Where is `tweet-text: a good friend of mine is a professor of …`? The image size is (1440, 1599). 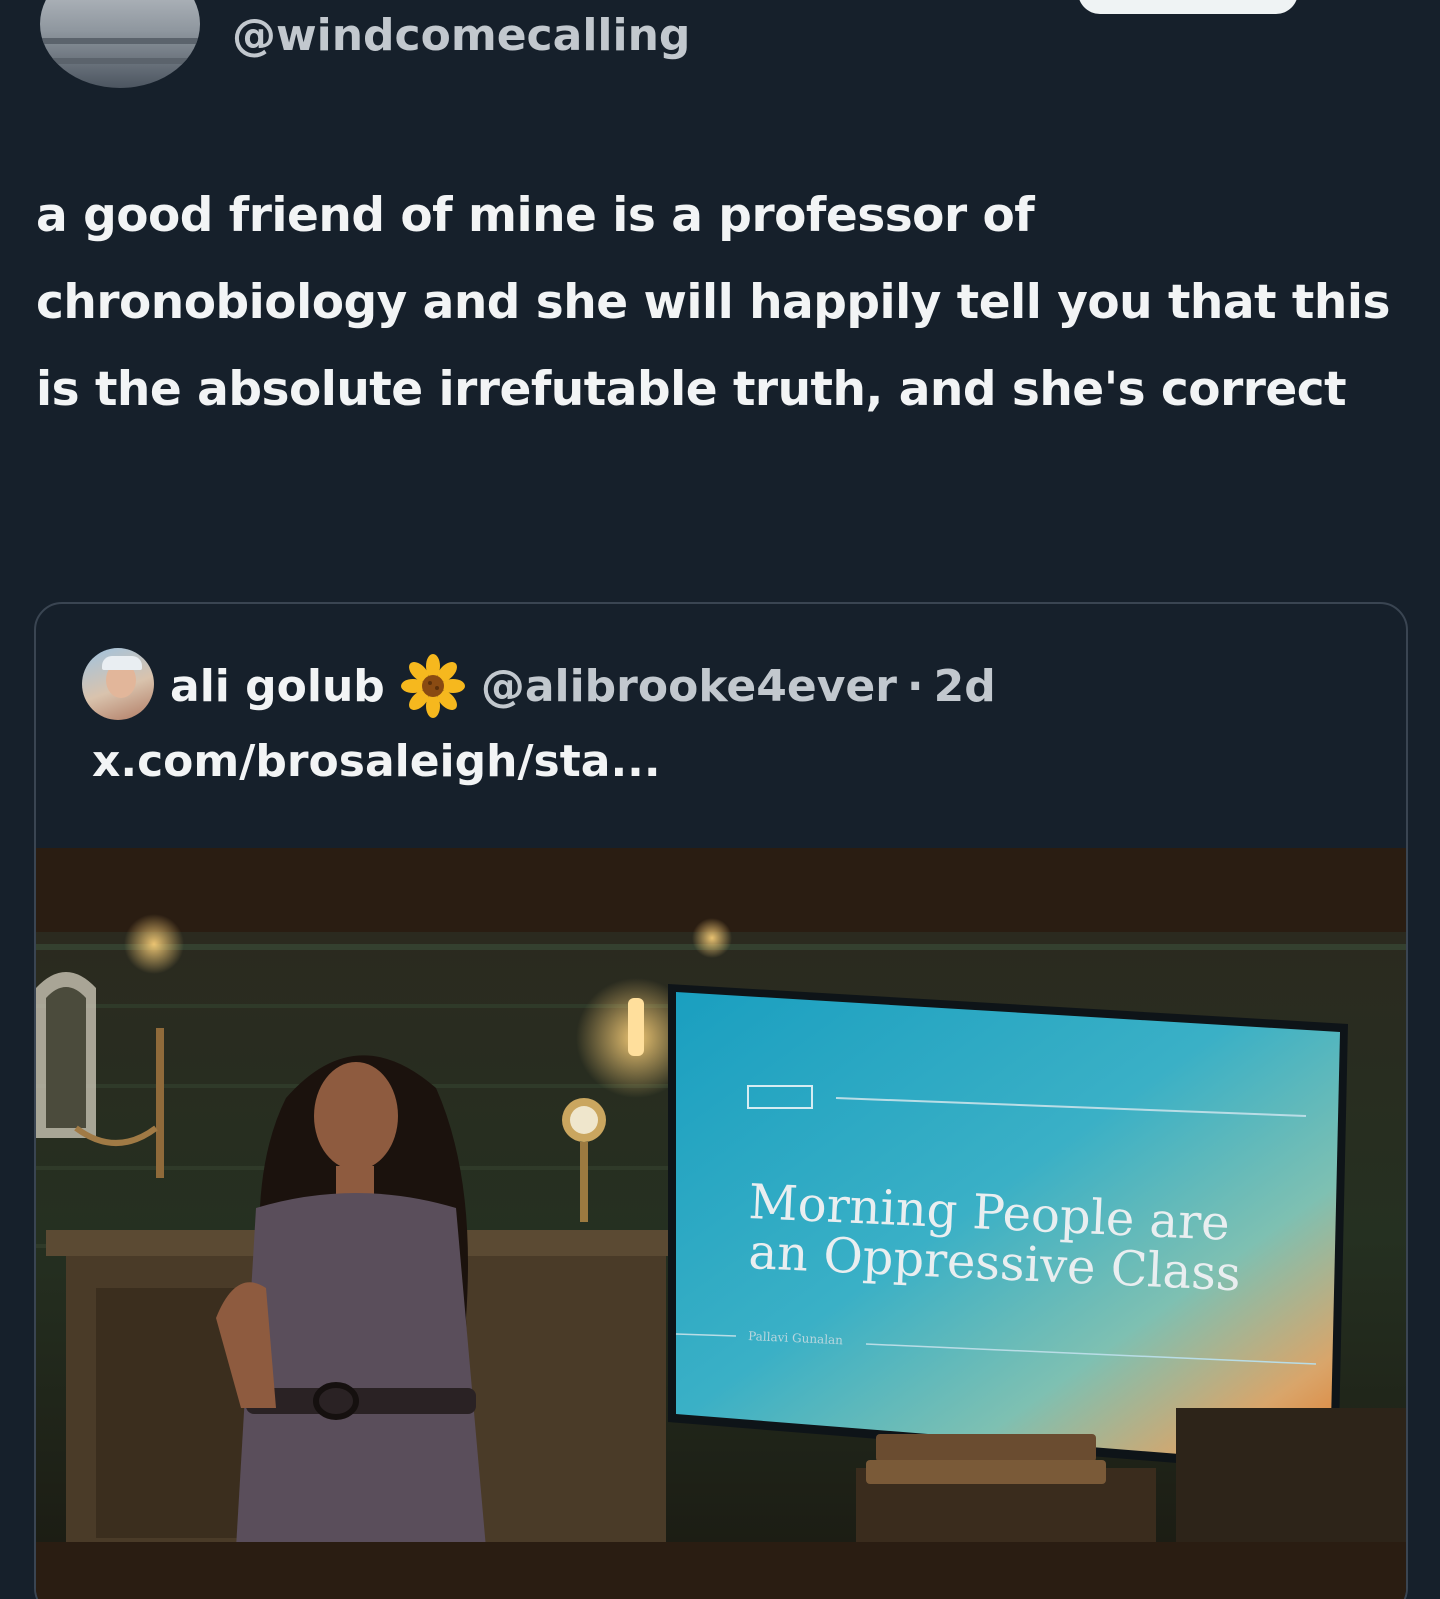
tweet-text: a good friend of mine is a professor of … is located at coordinates (713, 302).